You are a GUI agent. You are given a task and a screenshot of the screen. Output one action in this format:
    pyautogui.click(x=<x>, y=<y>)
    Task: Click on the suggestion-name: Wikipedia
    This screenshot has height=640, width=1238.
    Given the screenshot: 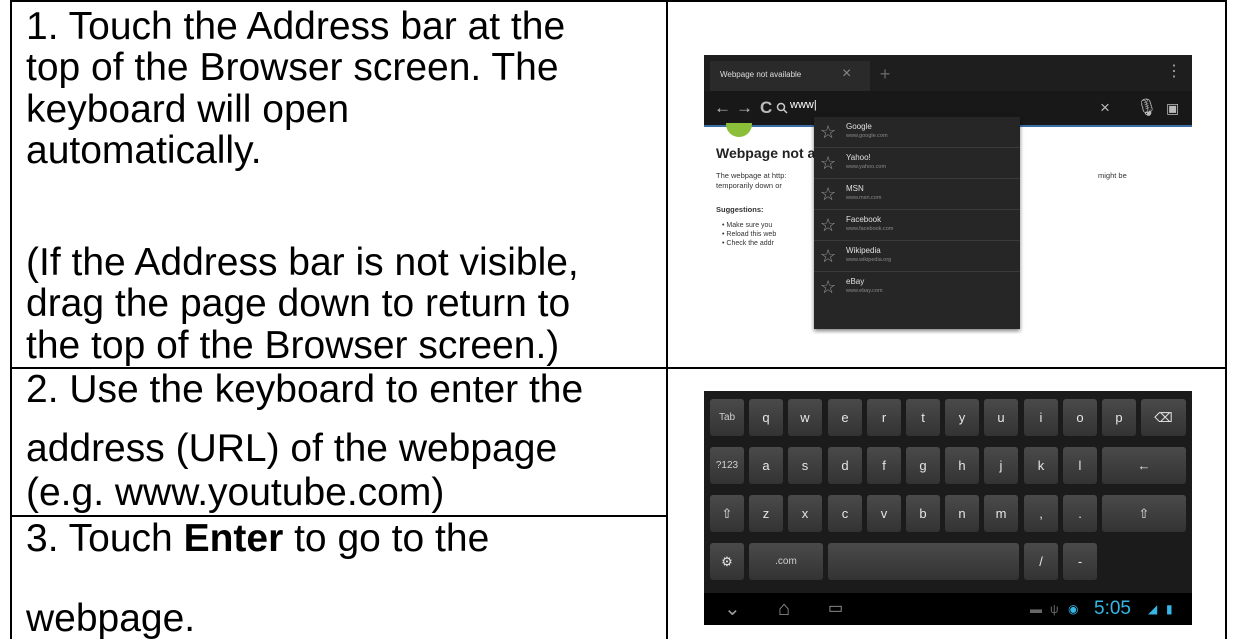 What is the action you would take?
    pyautogui.click(x=863, y=250)
    